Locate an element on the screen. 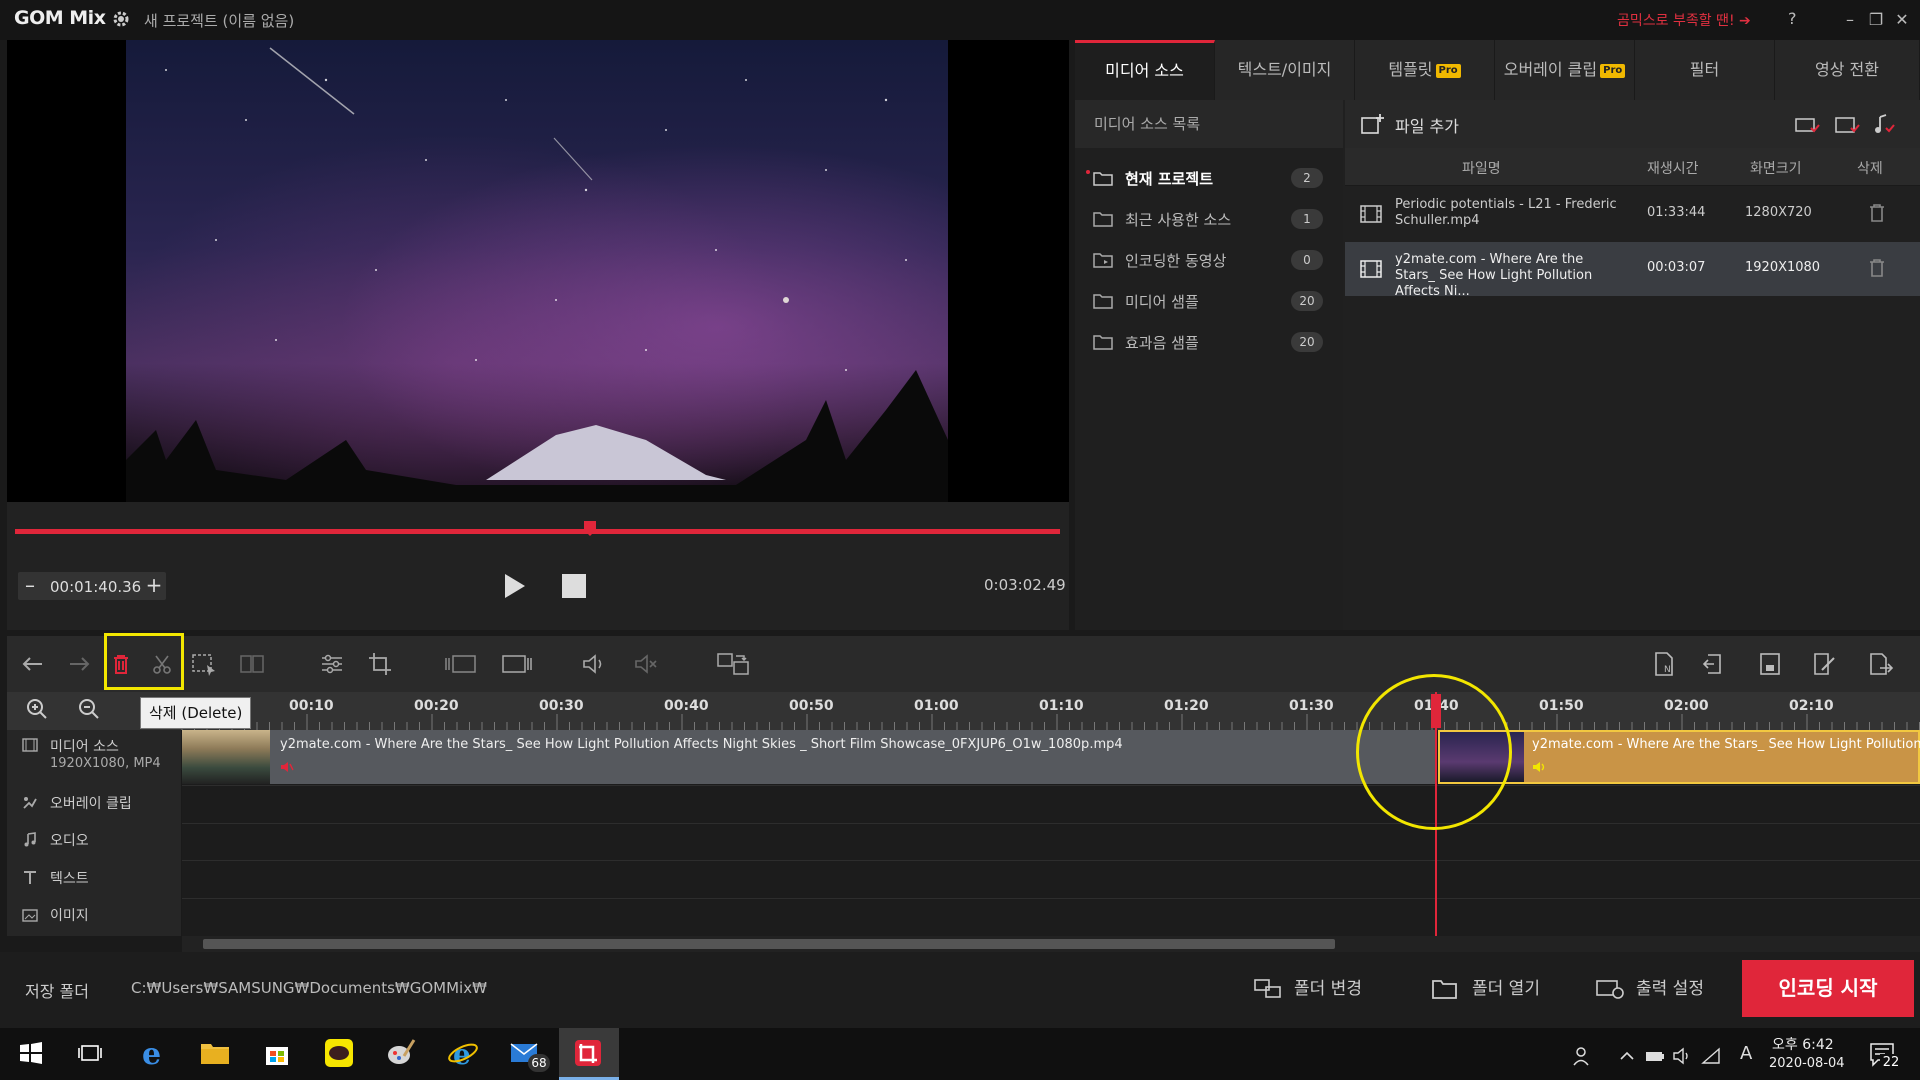 The image size is (1920, 1080). ruler-tick-label: 00:40 is located at coordinates (686, 706).